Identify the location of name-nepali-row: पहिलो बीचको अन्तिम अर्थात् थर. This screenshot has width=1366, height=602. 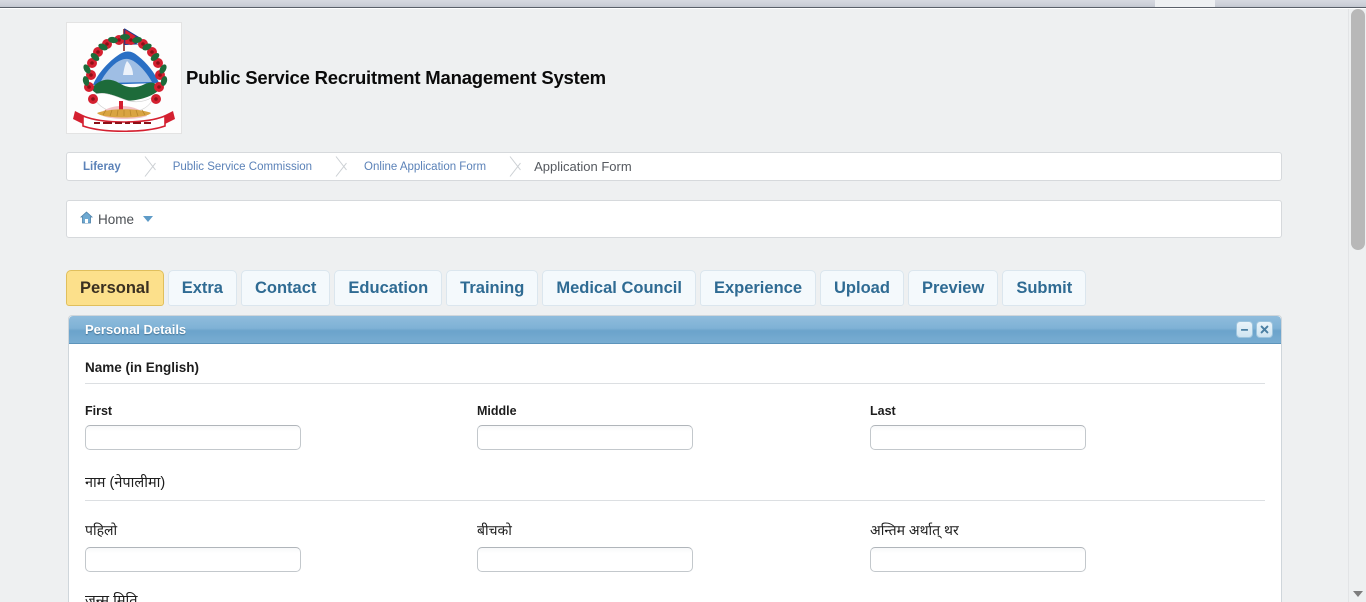
(675, 546).